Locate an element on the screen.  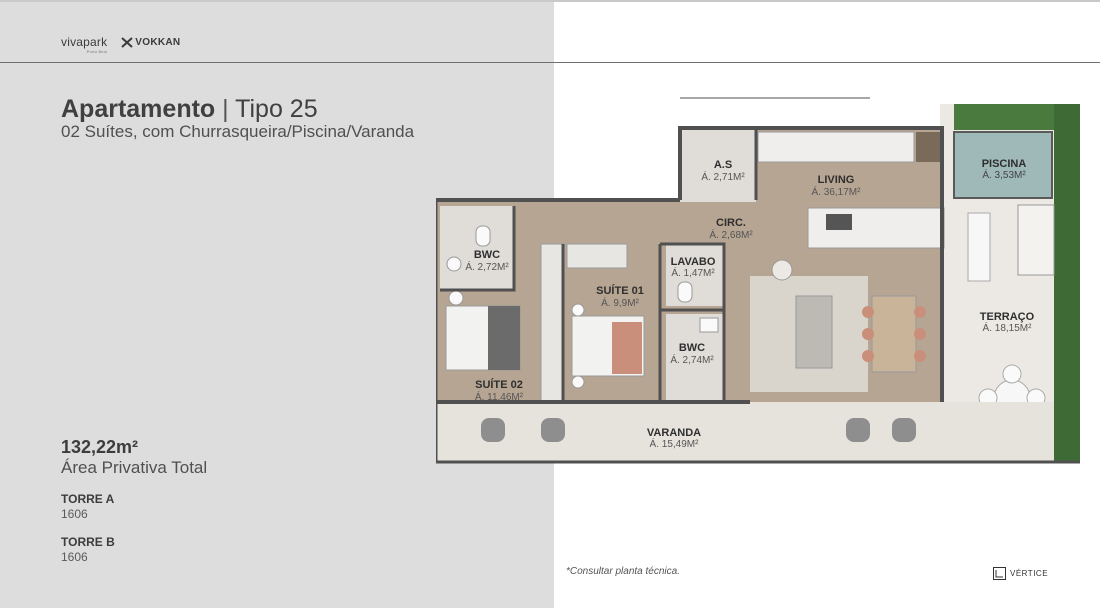
vivapark-logo-text: vivapark is located at coordinates (84, 42).